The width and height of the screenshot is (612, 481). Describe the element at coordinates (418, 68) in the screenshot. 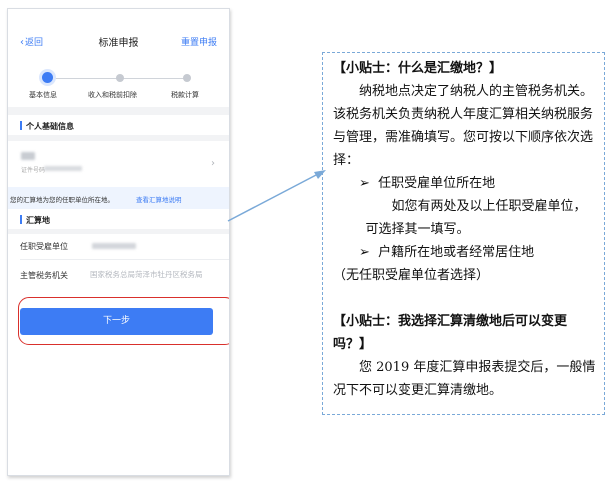

I see `tip-title: 【小贴士：什么是汇缴地？】` at that location.